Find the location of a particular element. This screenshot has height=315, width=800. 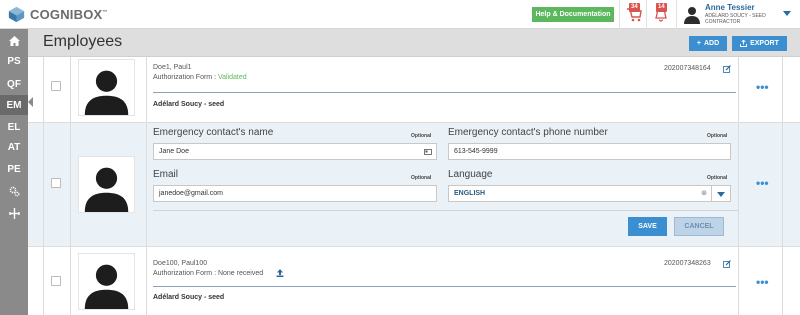

sidebar-item-pe: PE is located at coordinates (14, 169).